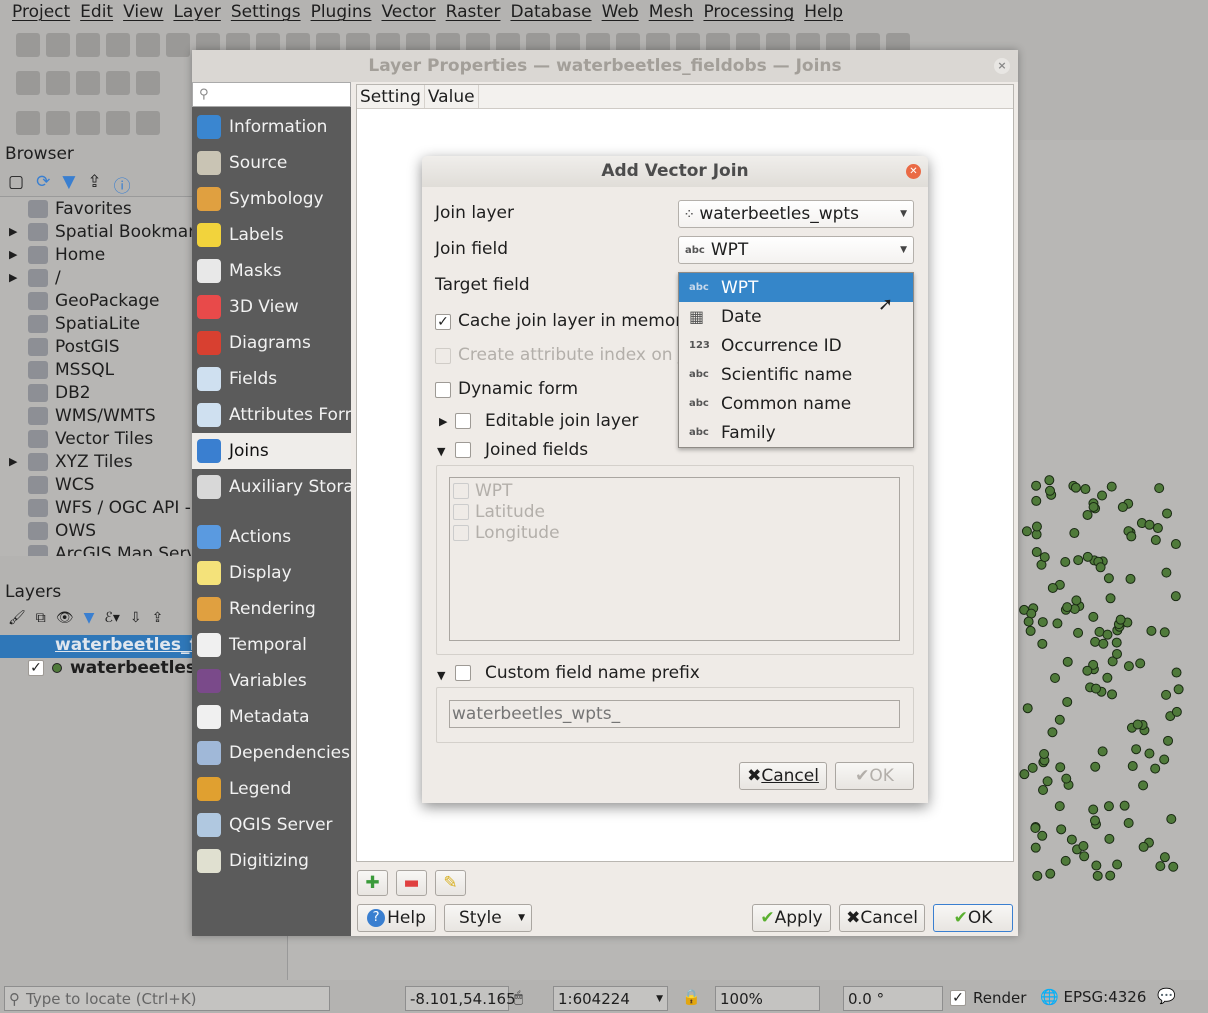 This screenshot has height=1013, width=1208. I want to click on menu-database: Database, so click(553, 13).